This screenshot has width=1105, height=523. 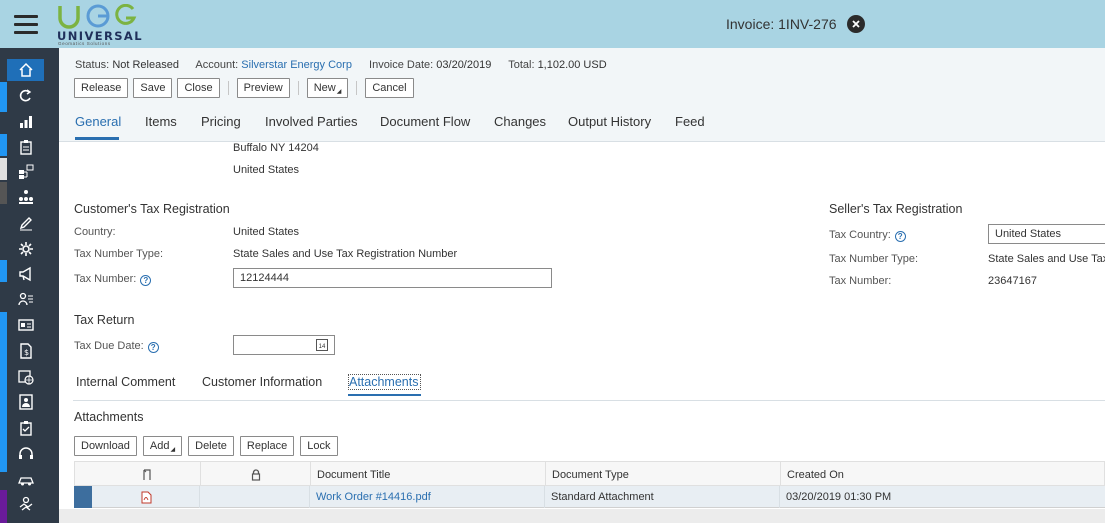 I want to click on attachments-toolbar: Download Add ◢ Delete Replace Lock, so click(x=206, y=446).